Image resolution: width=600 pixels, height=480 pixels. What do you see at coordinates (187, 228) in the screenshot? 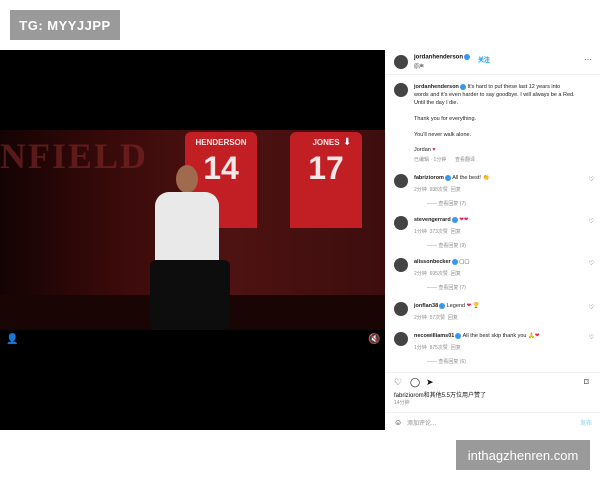
I see `person-body` at bounding box center [187, 228].